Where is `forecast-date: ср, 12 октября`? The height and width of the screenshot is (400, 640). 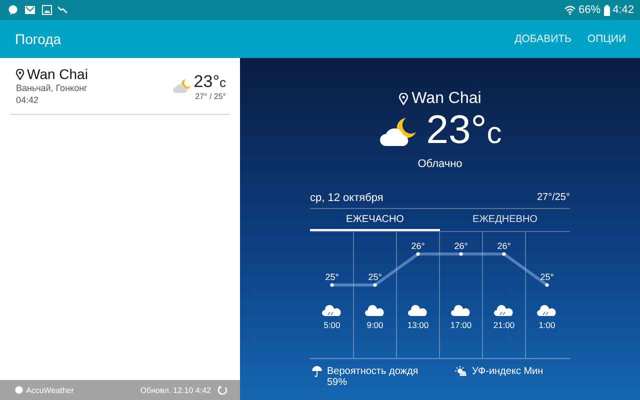
forecast-date: ср, 12 октября is located at coordinates (347, 198).